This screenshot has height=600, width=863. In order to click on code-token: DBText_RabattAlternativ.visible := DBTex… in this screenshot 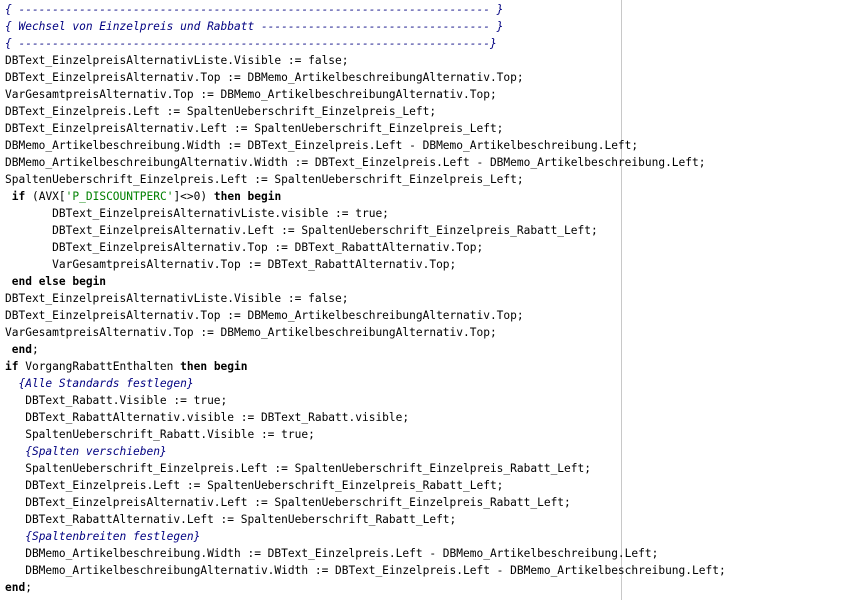, I will do `click(207, 417)`.